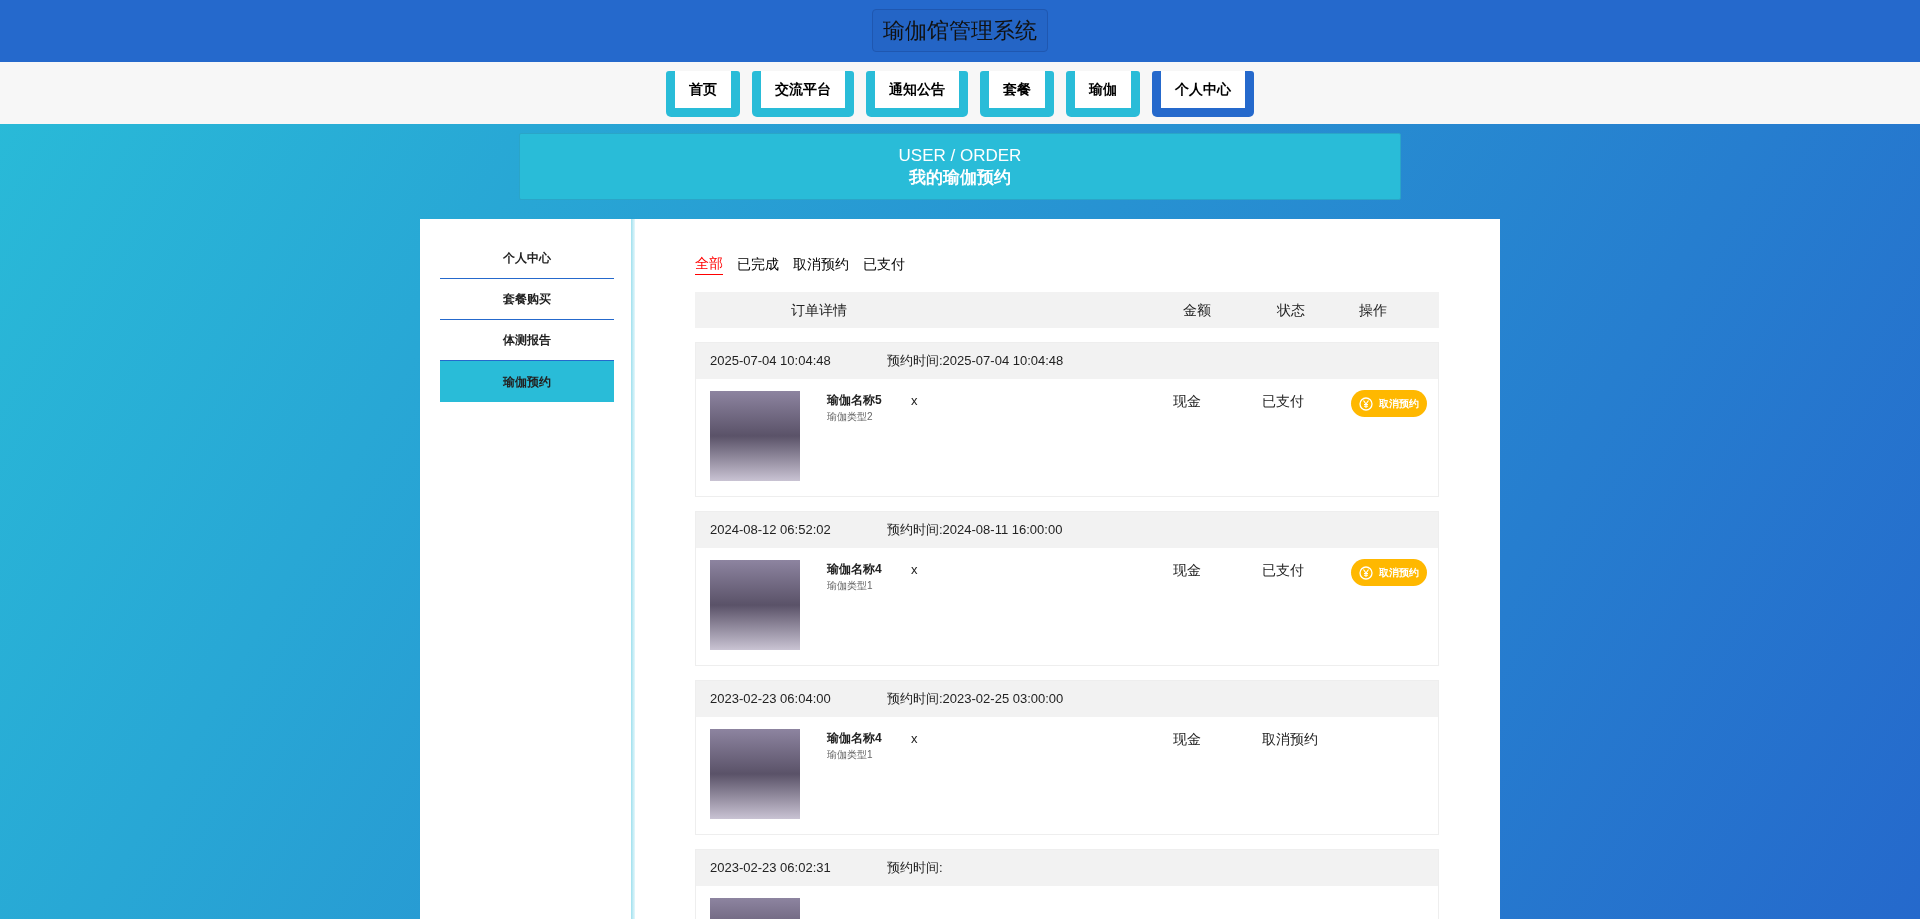 The height and width of the screenshot is (919, 1920). I want to click on filter-tab: 取消预约, so click(821, 264).